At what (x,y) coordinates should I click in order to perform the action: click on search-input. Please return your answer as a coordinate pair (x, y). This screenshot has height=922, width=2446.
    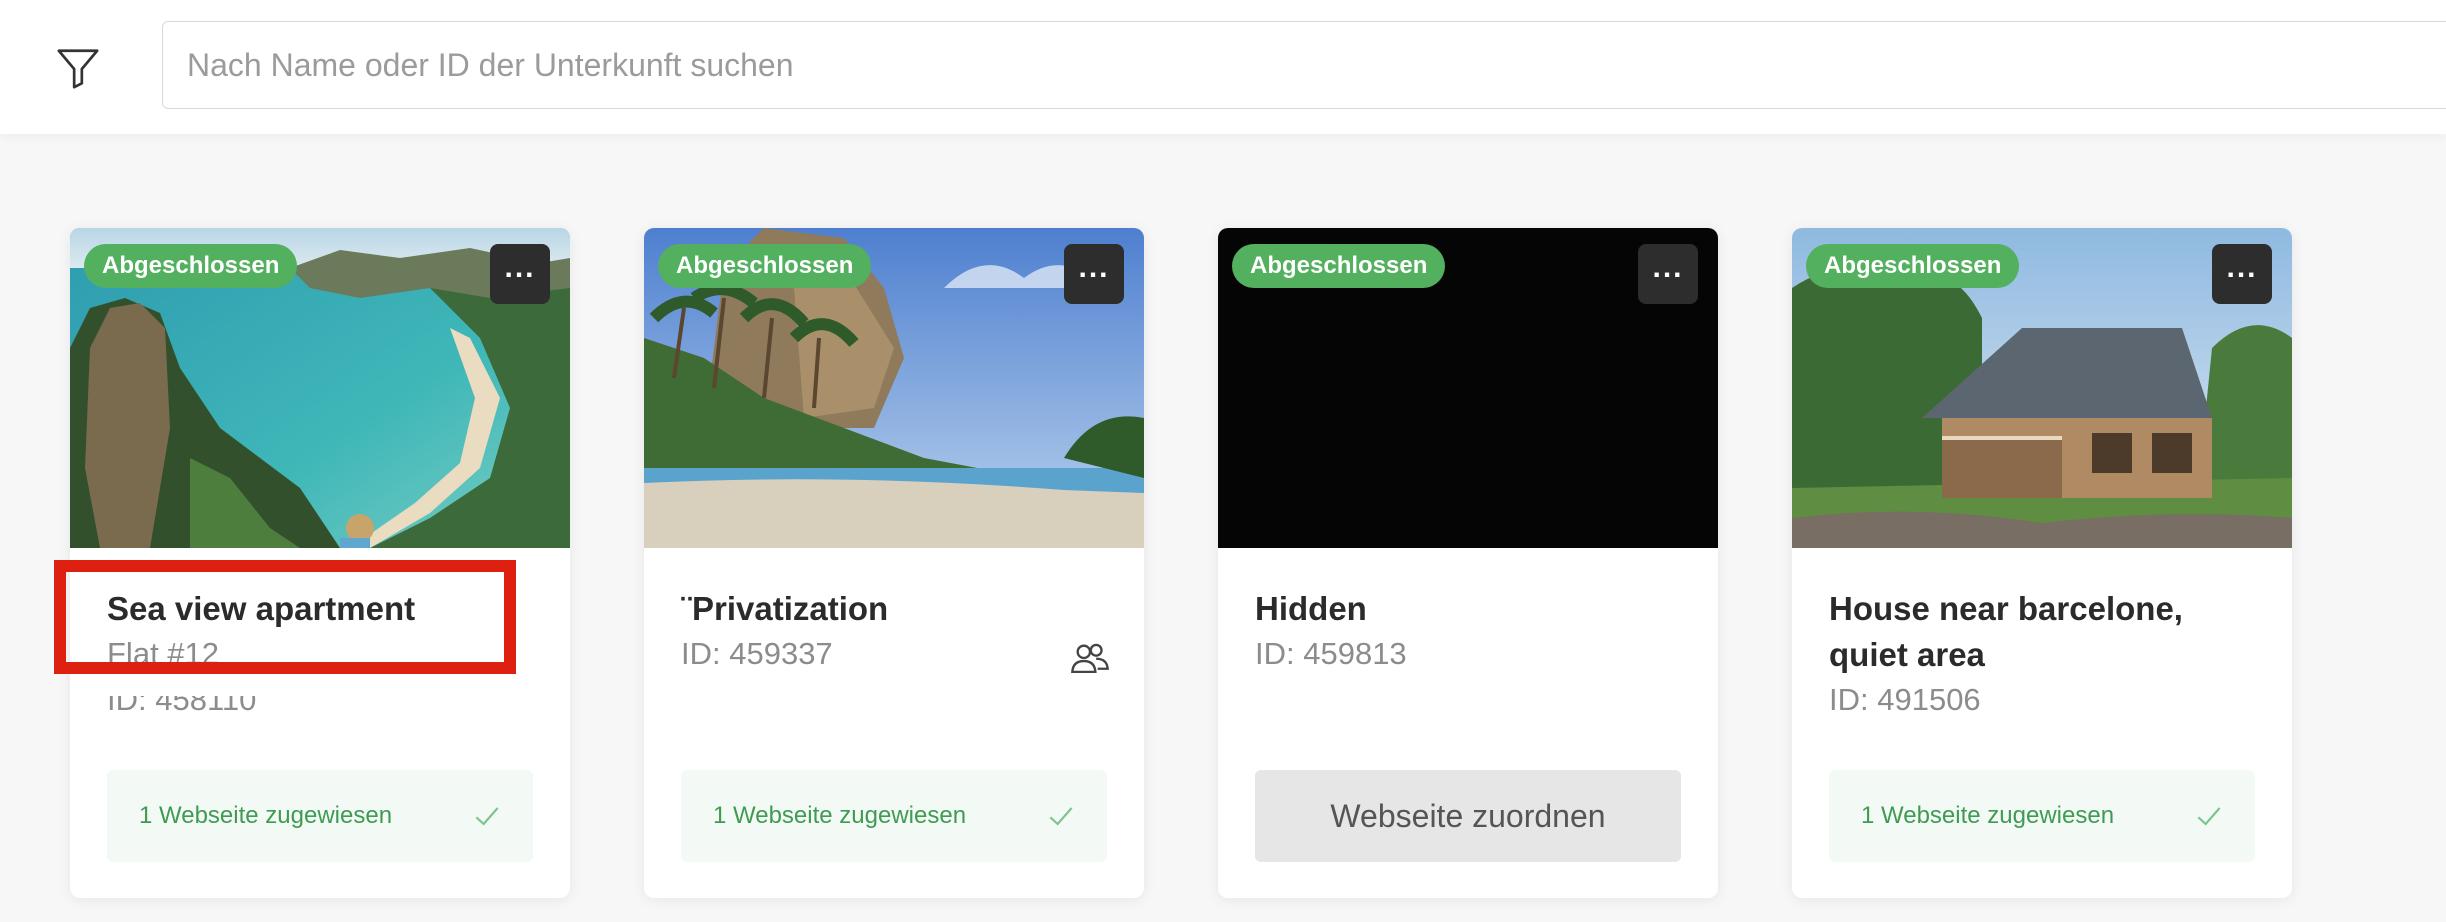
    Looking at the image, I should click on (1304, 65).